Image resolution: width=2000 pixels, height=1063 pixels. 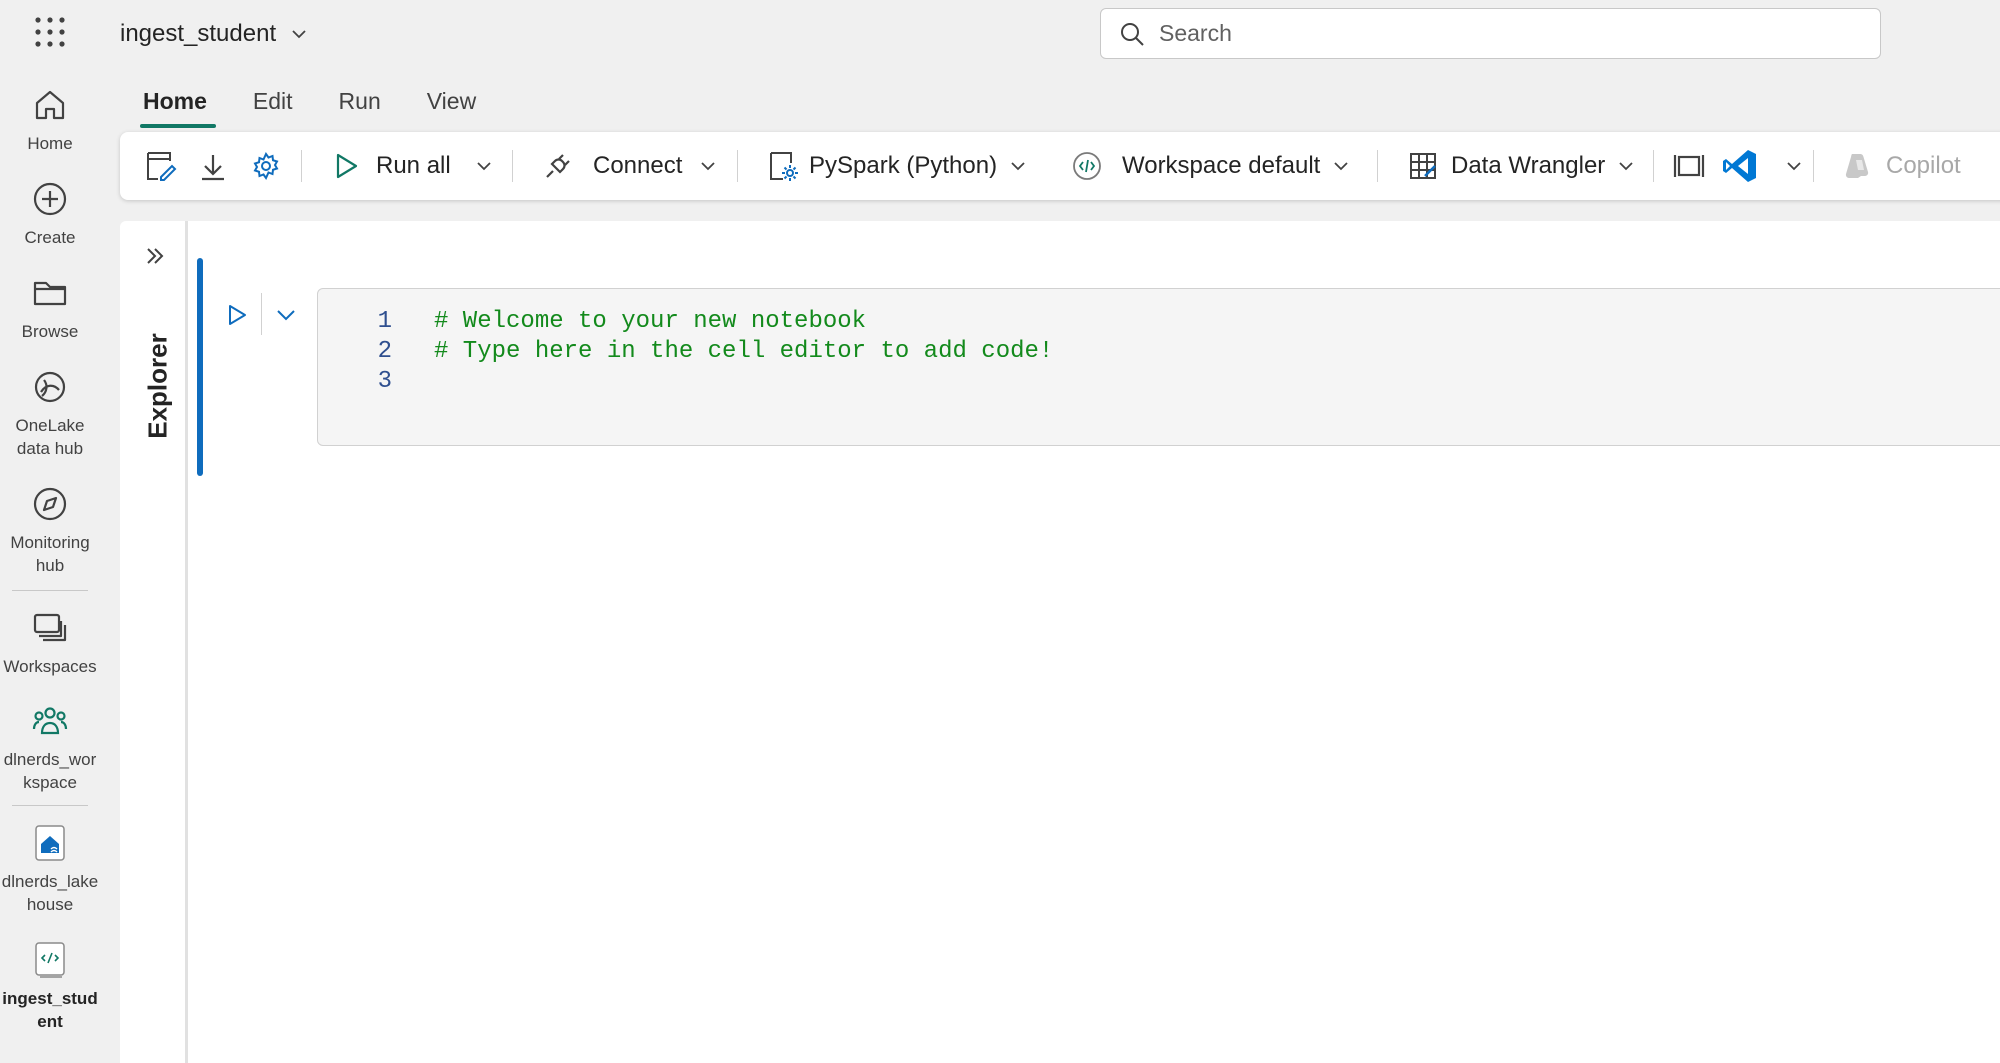 I want to click on active-cell-indicator, so click(x=200, y=367).